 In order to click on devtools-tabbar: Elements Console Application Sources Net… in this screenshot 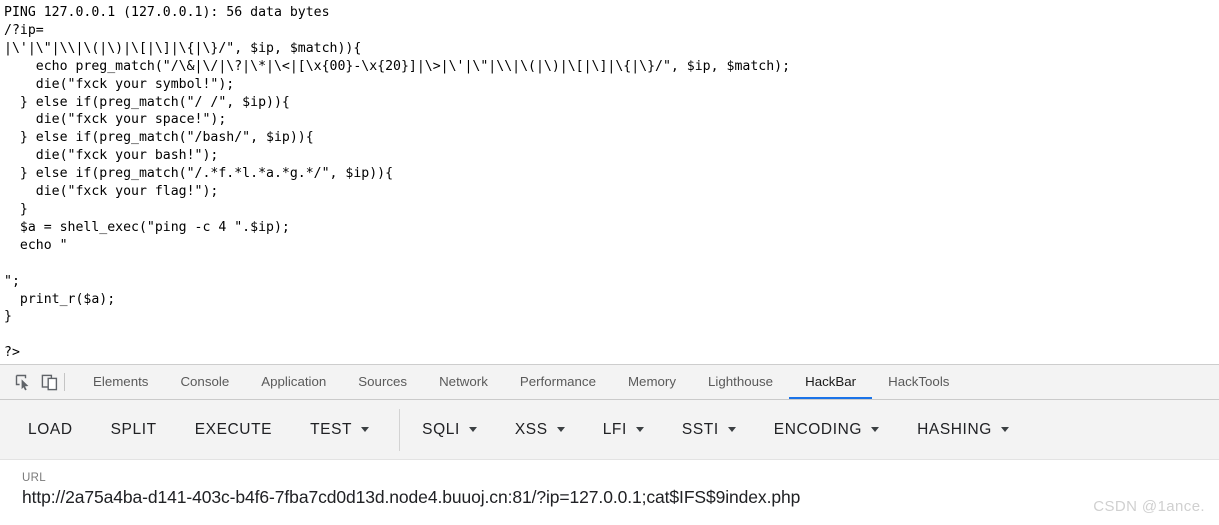, I will do `click(609, 382)`.